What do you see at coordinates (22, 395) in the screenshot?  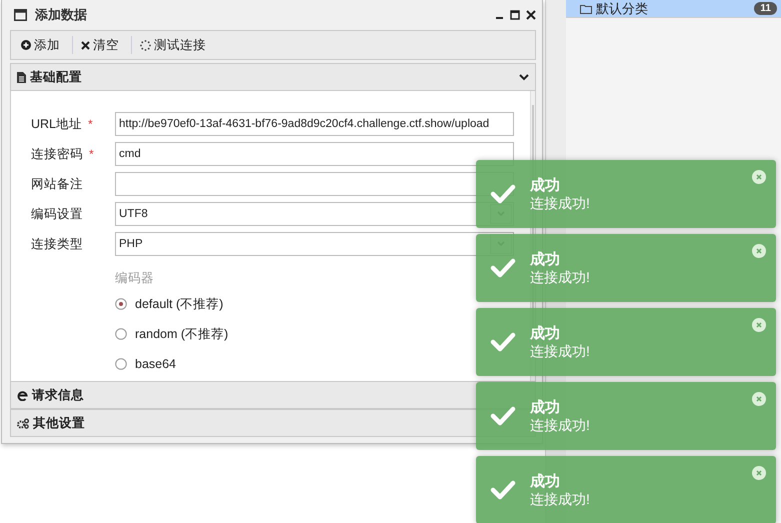 I see `e-letter-icon` at bounding box center [22, 395].